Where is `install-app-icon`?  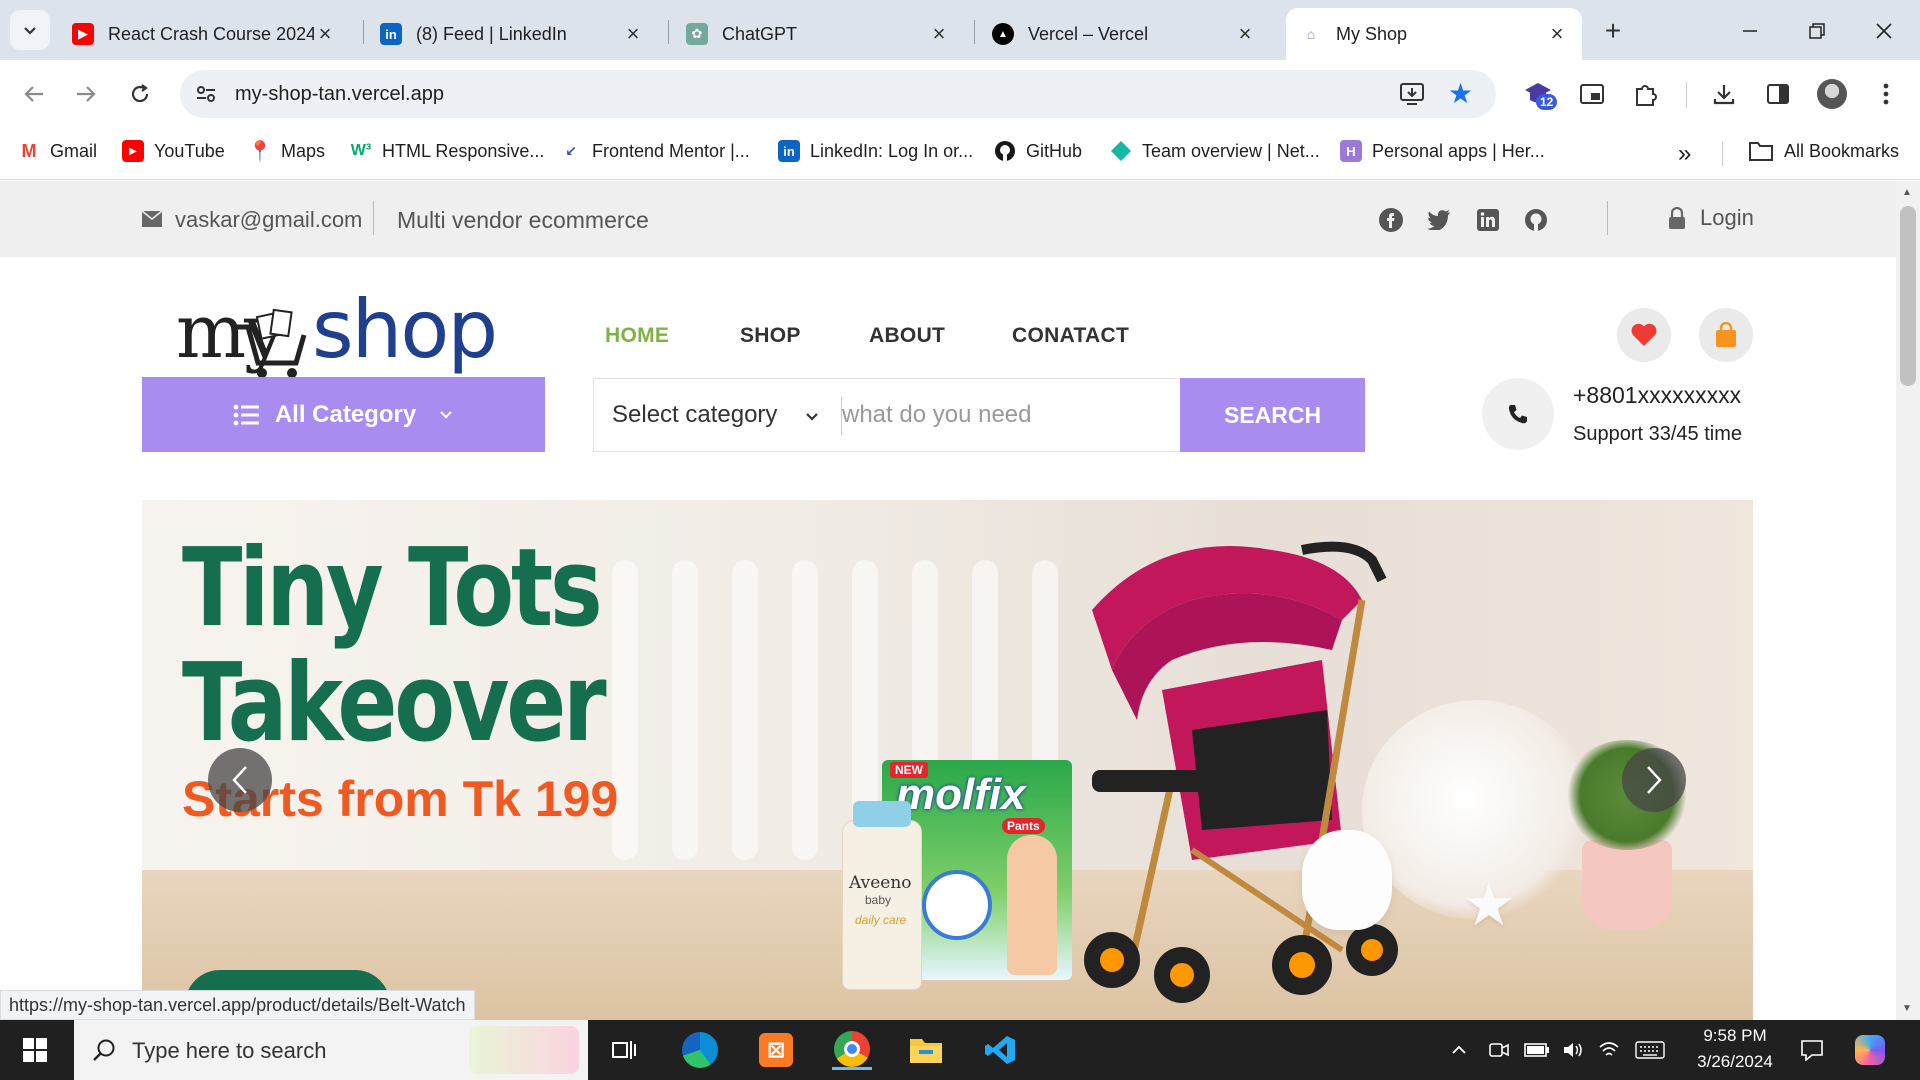
install-app-icon is located at coordinates (1412, 94).